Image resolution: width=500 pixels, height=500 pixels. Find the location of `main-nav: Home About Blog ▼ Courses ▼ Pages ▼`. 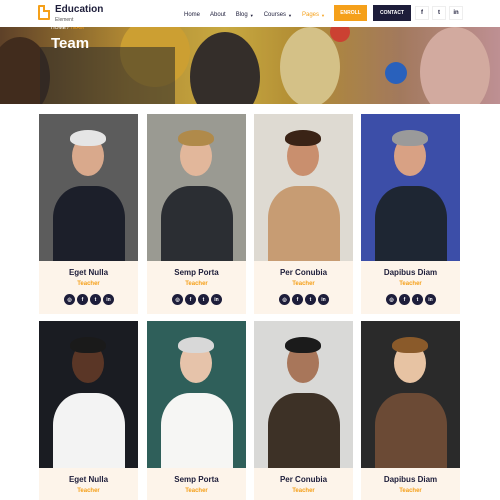

main-nav: Home About Blog ▼ Courses ▼ Pages ▼ is located at coordinates (259, 15).